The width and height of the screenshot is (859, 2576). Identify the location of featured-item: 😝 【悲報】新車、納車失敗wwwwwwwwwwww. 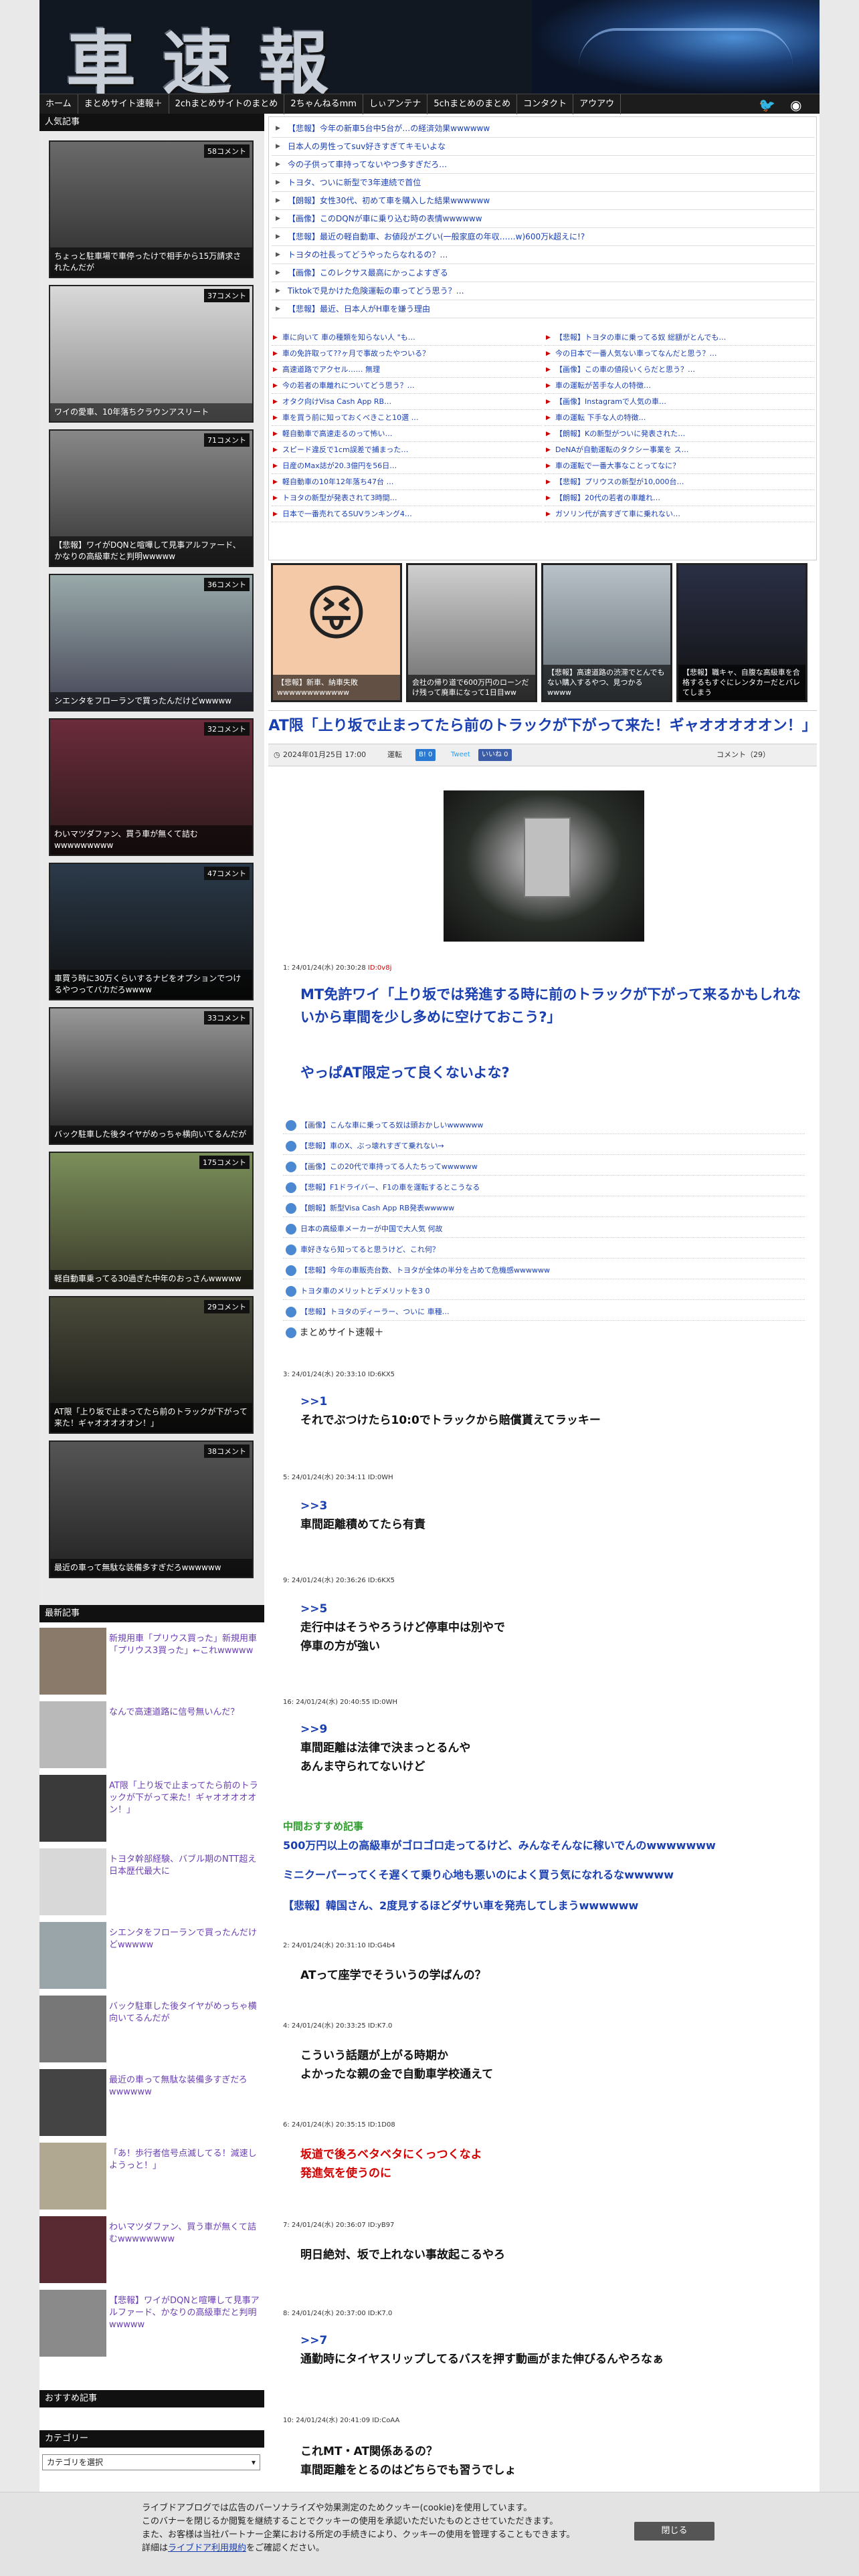
(337, 632).